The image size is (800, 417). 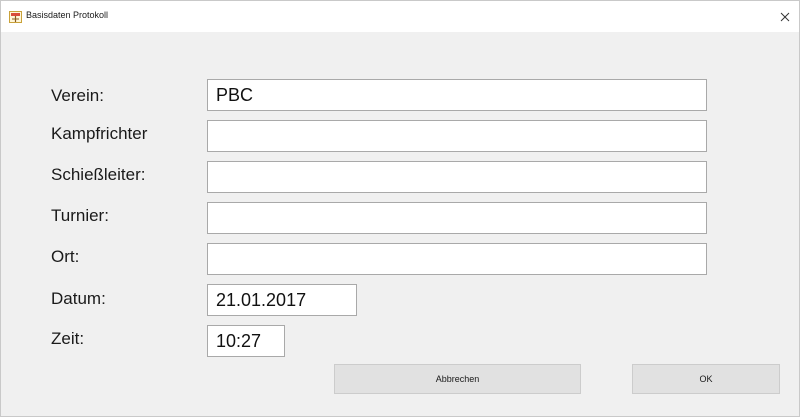 I want to click on kampfrichter-field, so click(x=457, y=136).